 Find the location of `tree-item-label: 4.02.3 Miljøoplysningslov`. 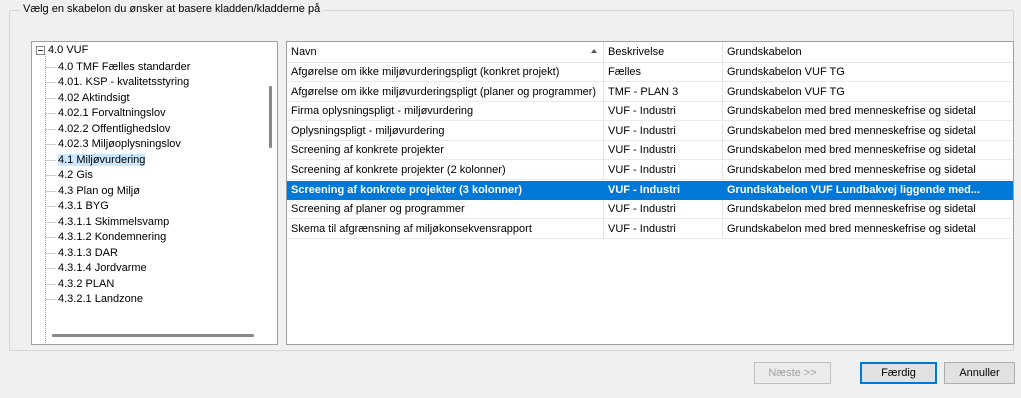

tree-item-label: 4.02.3 Miljøoplysningslov is located at coordinates (119, 144).